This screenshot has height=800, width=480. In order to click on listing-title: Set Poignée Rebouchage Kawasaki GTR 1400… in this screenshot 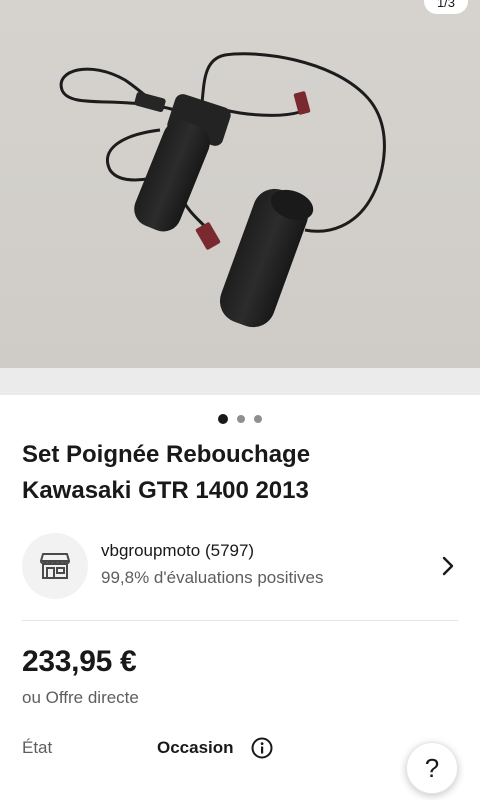, I will do `click(242, 473)`.